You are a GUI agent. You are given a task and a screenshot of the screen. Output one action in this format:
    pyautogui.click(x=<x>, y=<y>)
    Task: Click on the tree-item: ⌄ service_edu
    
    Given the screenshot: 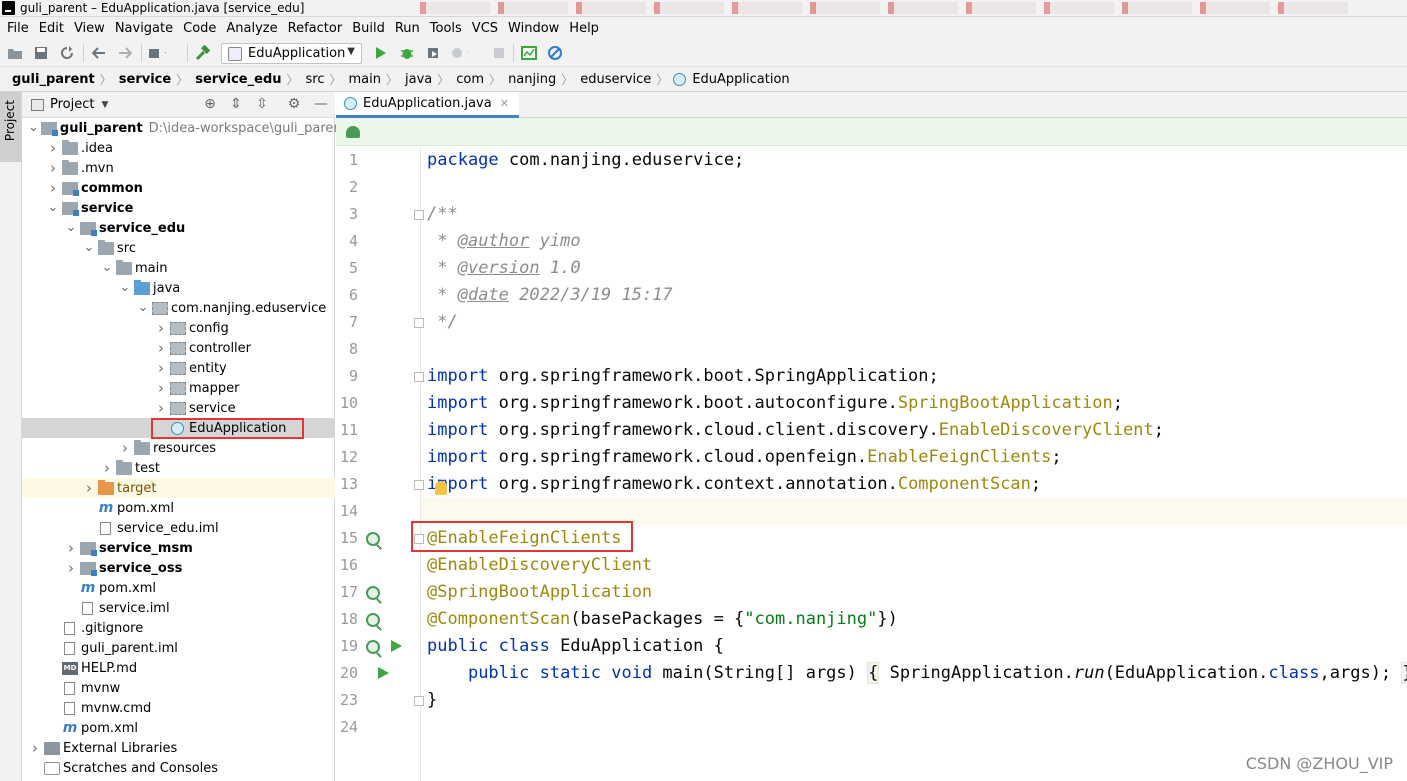 What is the action you would take?
    pyautogui.click(x=178, y=228)
    